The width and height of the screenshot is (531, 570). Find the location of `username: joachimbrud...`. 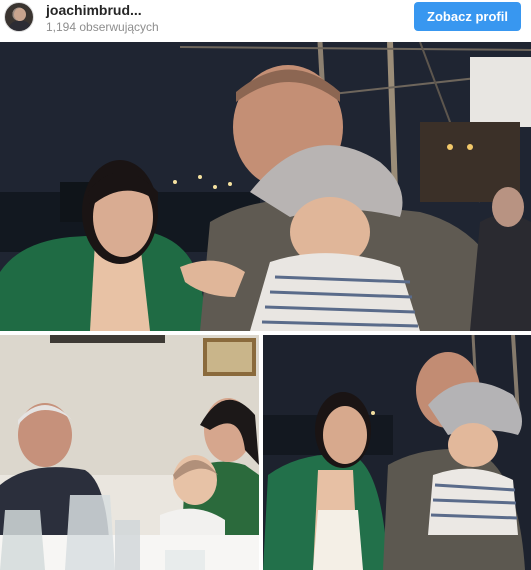

username: joachimbrud... is located at coordinates (94, 10).